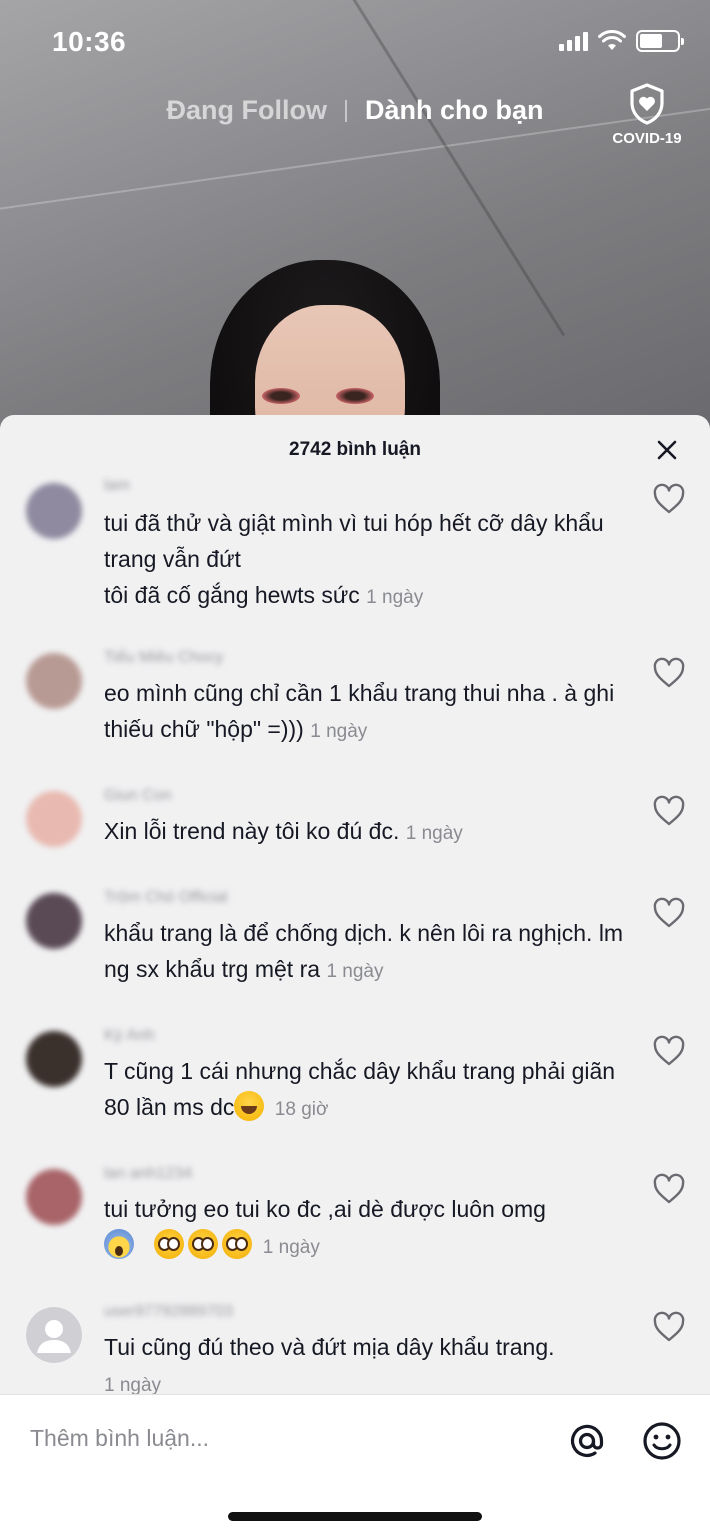 The image size is (710, 1537). What do you see at coordinates (345, 110) in the screenshot?
I see `tab-divider` at bounding box center [345, 110].